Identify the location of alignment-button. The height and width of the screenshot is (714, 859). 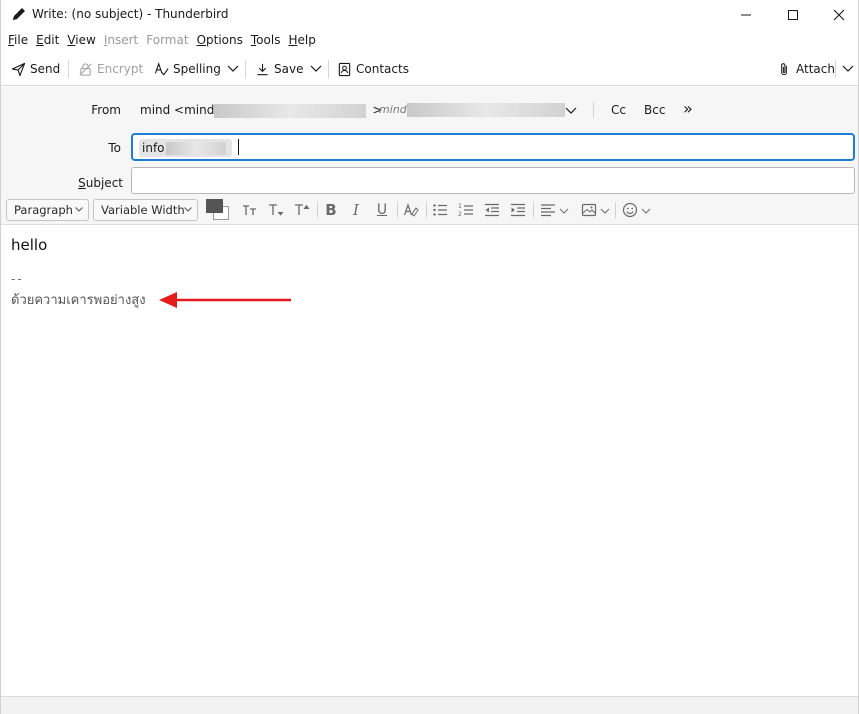
(548, 210).